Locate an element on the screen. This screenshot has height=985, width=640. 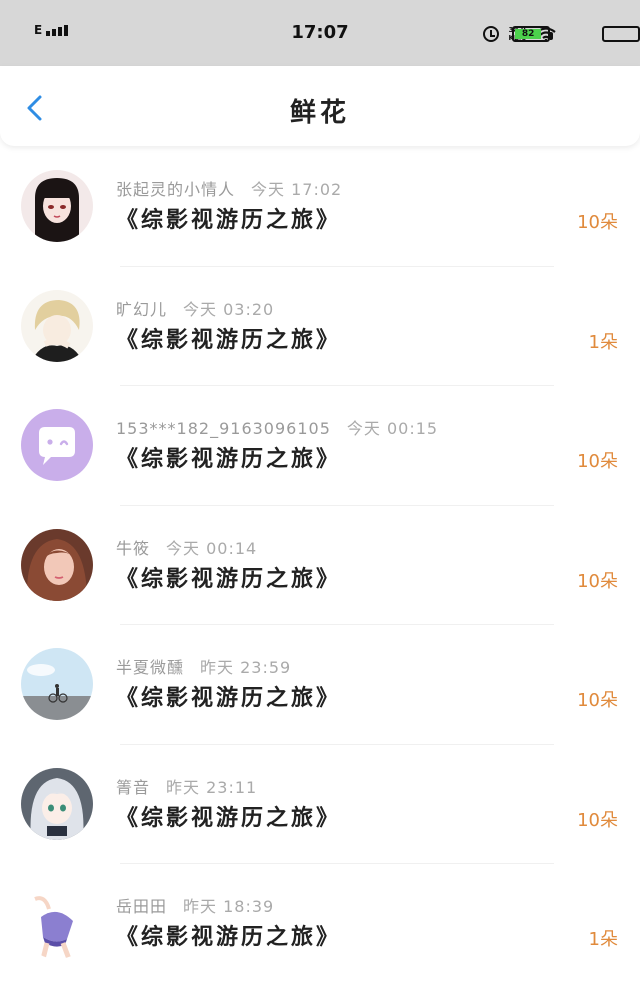
sender-meta: 旷幻儿 今天 03:20 is located at coordinates (195, 308).